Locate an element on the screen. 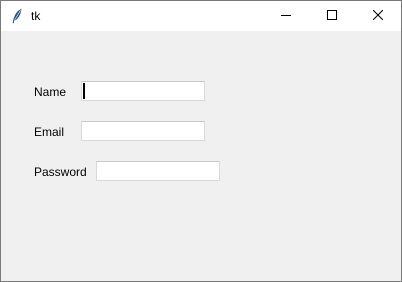 The image size is (402, 282). minimize-icon is located at coordinates (286, 16).